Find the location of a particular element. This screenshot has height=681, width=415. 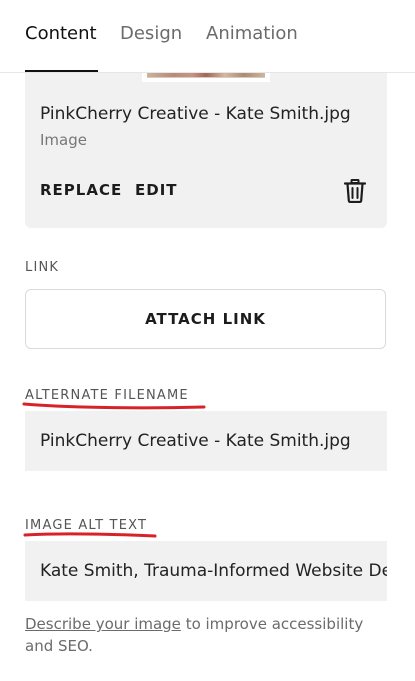

image-thumbnail-edge is located at coordinates (206, 77).